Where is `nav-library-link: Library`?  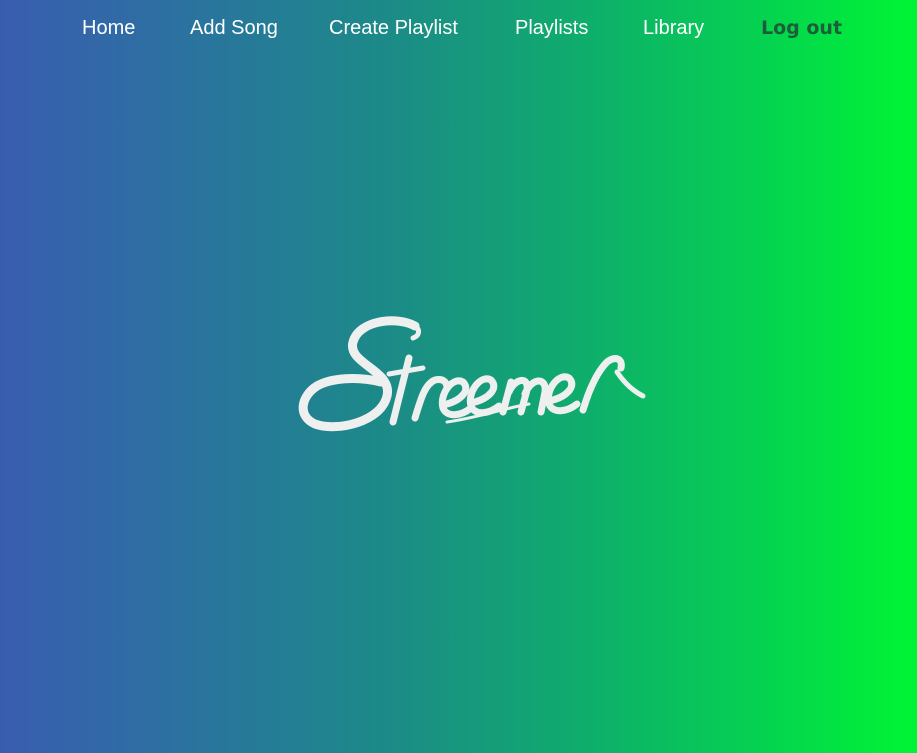 nav-library-link: Library is located at coordinates (673, 28).